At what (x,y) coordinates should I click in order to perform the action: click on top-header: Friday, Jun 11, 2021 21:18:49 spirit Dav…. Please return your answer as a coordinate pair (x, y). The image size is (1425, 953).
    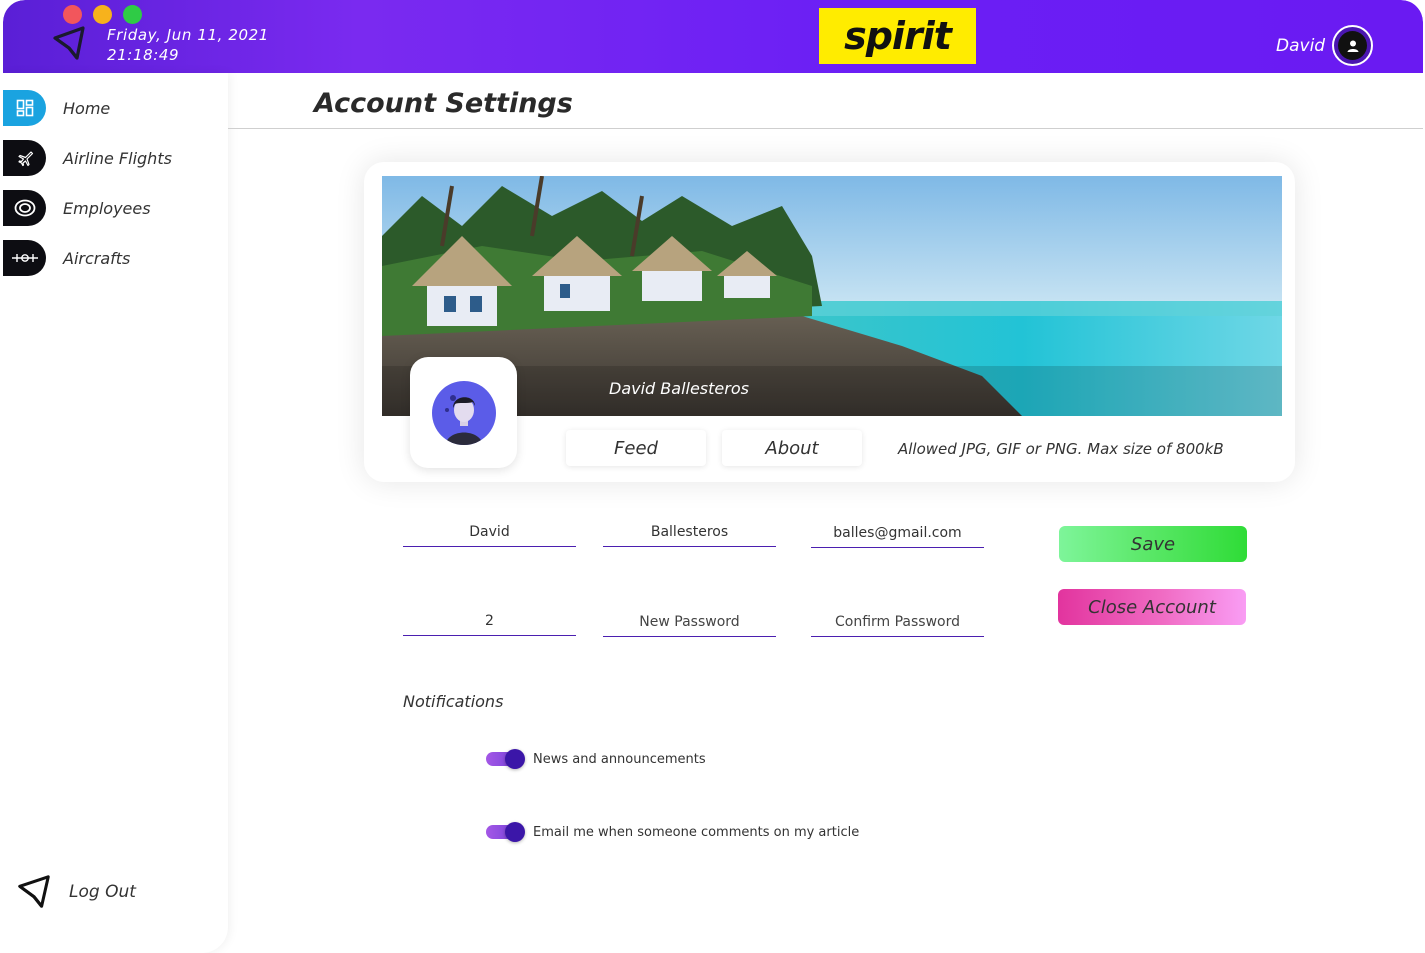
    Looking at the image, I should click on (713, 36).